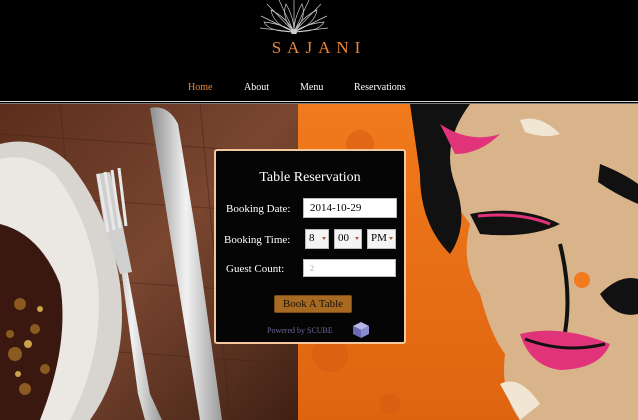 Image resolution: width=638 pixels, height=420 pixels. I want to click on hour-value: 8, so click(312, 238).